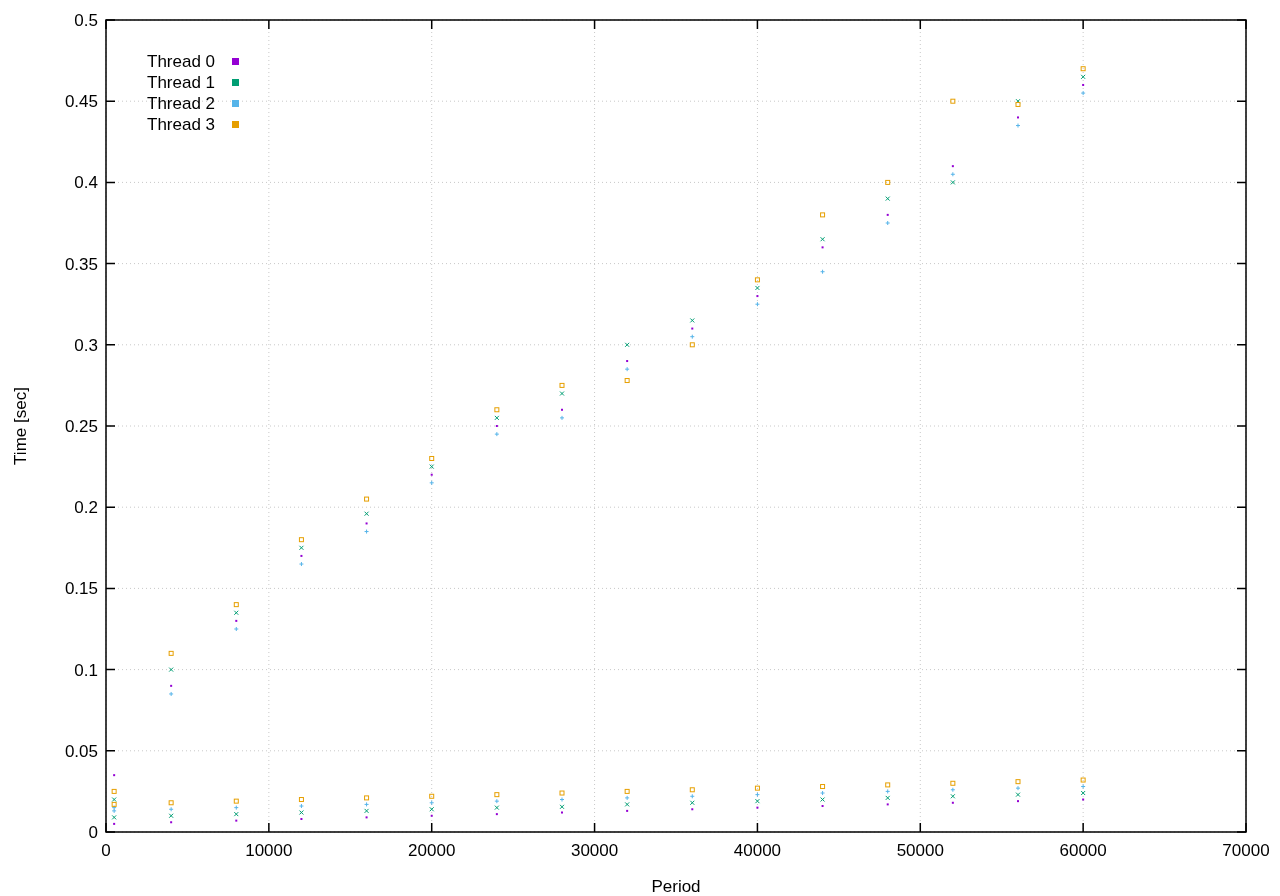  What do you see at coordinates (81, 264) in the screenshot?
I see `y-tick-label: 0.35` at bounding box center [81, 264].